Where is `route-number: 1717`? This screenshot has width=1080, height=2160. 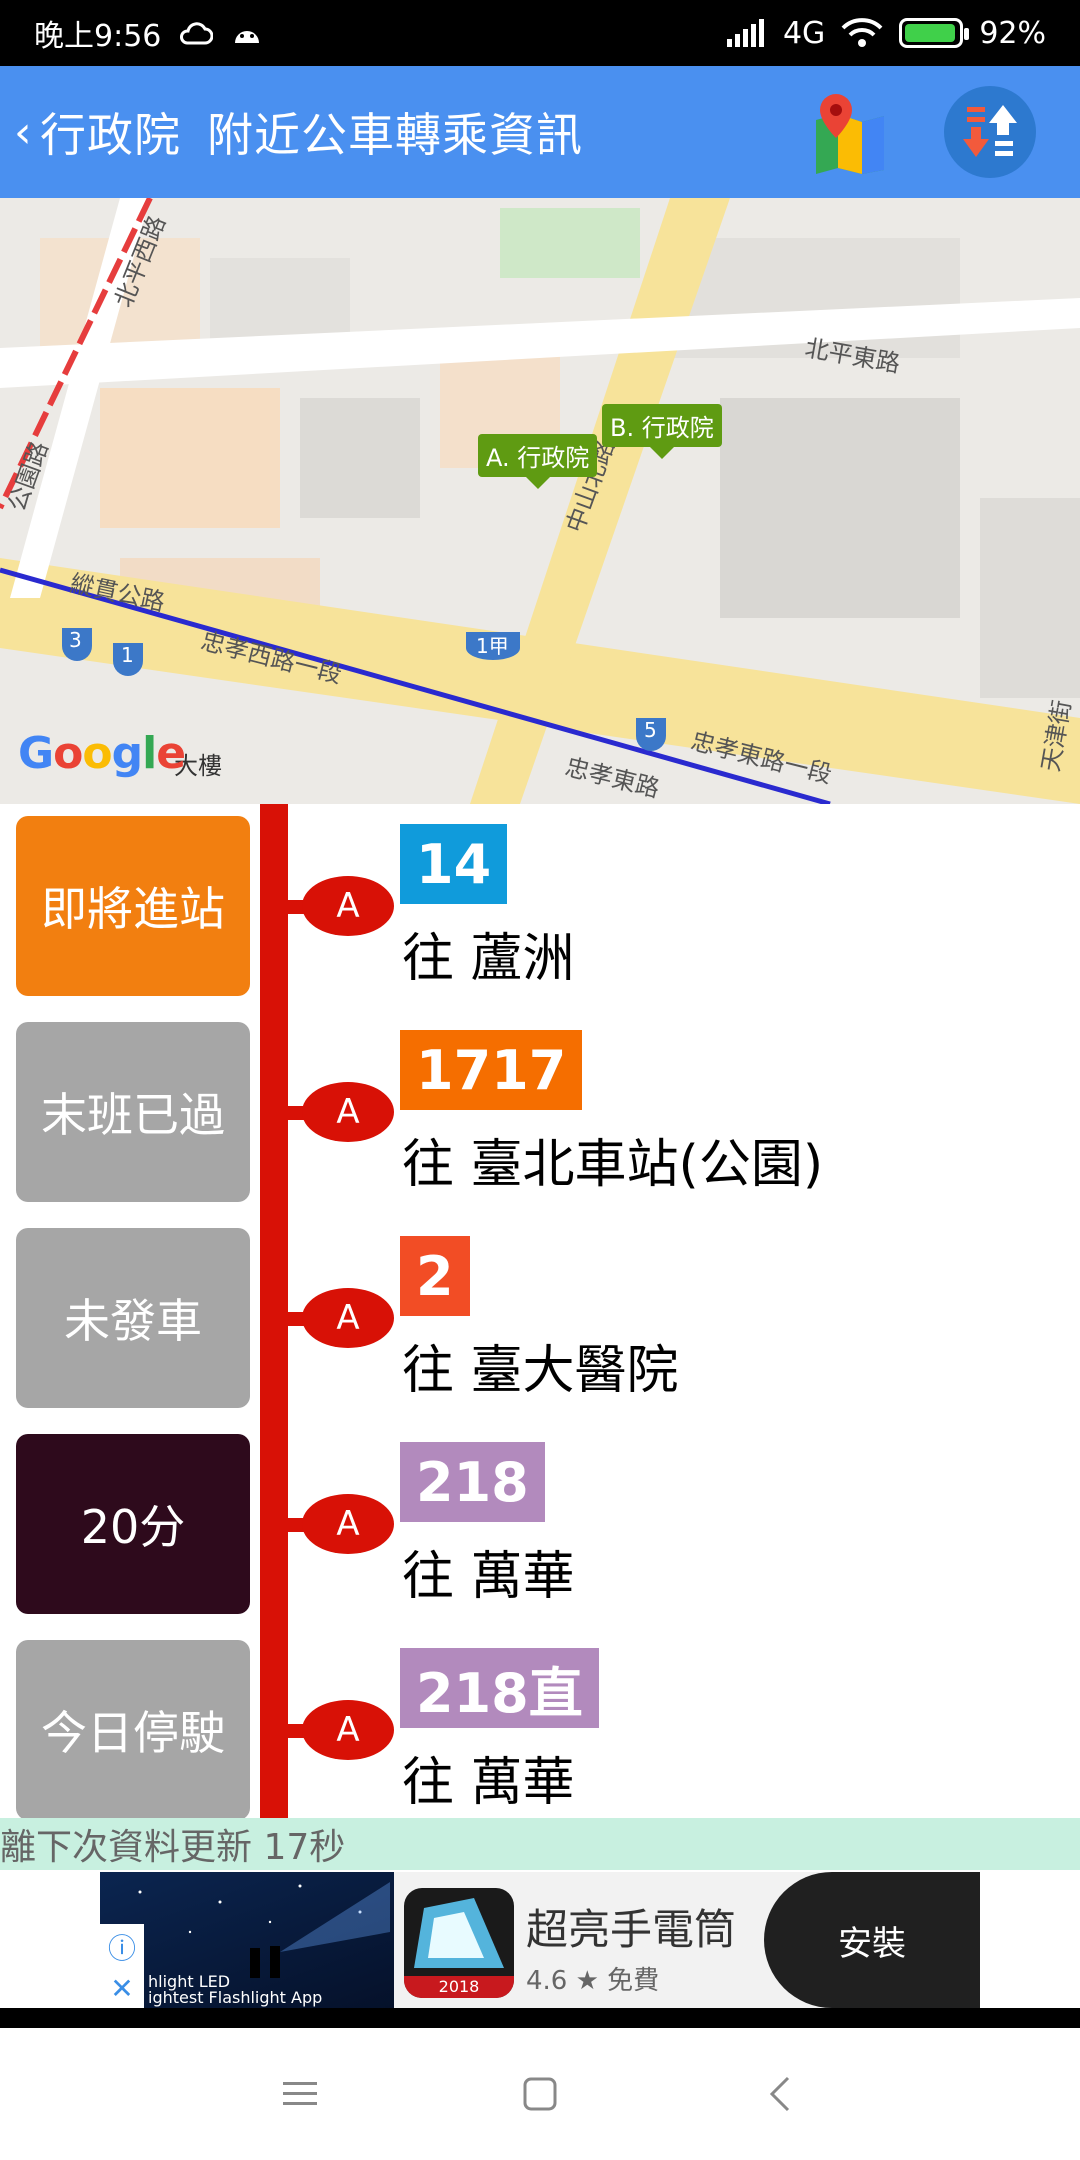 route-number: 1717 is located at coordinates (491, 1070).